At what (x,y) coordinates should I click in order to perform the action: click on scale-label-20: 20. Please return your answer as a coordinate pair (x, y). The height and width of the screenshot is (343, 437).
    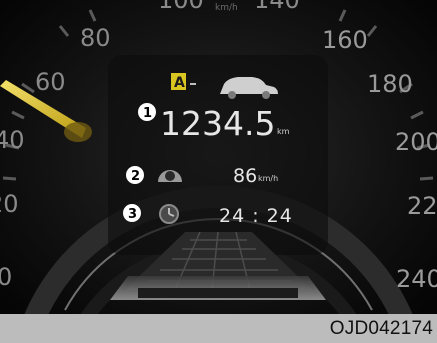
    Looking at the image, I should click on (9, 204).